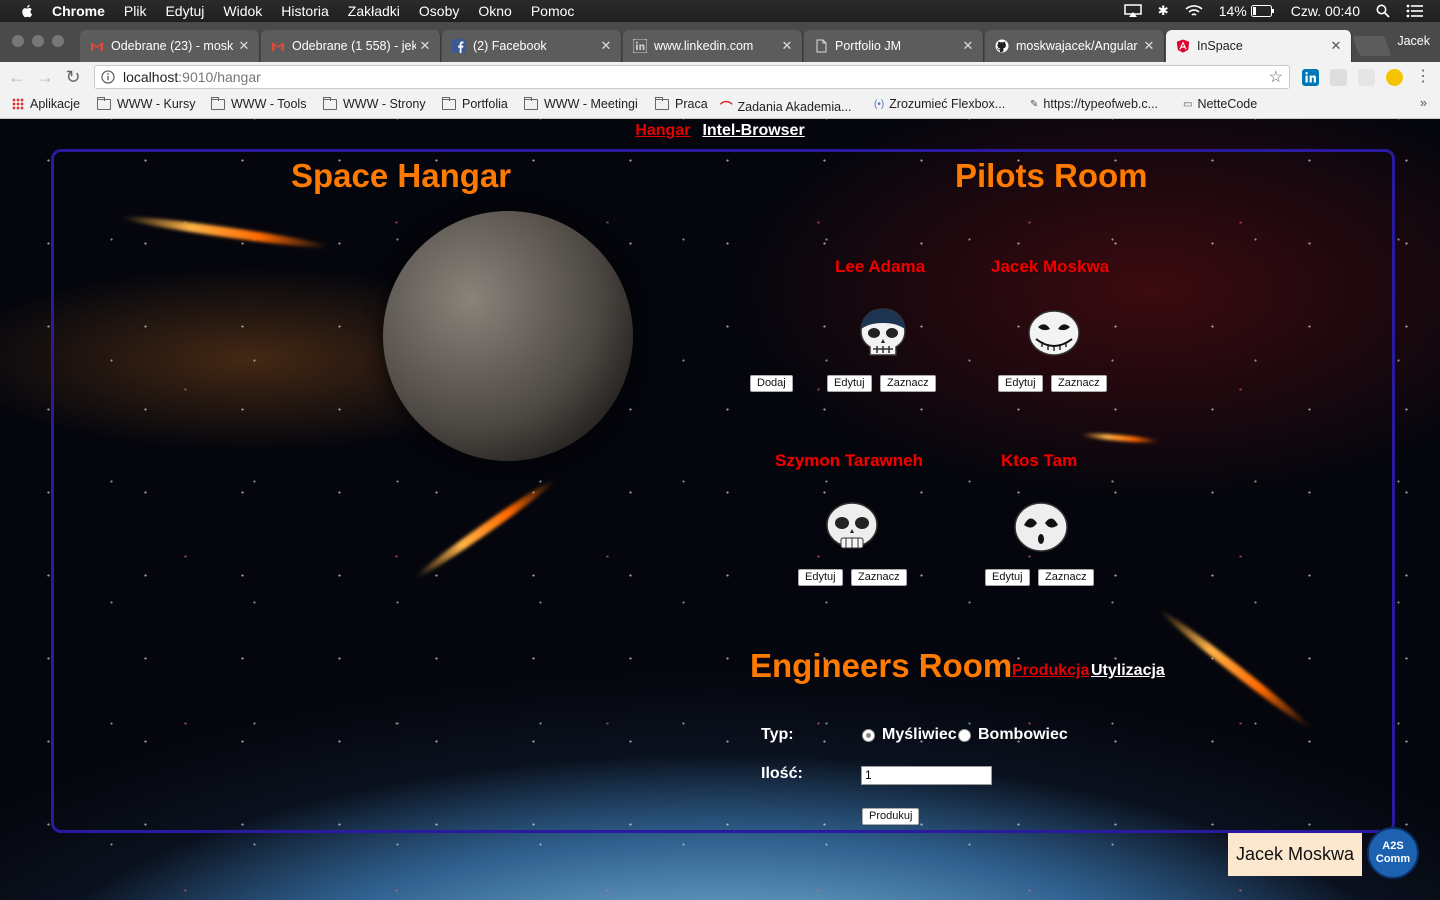 Image resolution: width=1440 pixels, height=900 pixels. I want to click on address-bar: localhost:9010/hangar ☆, so click(692, 77).